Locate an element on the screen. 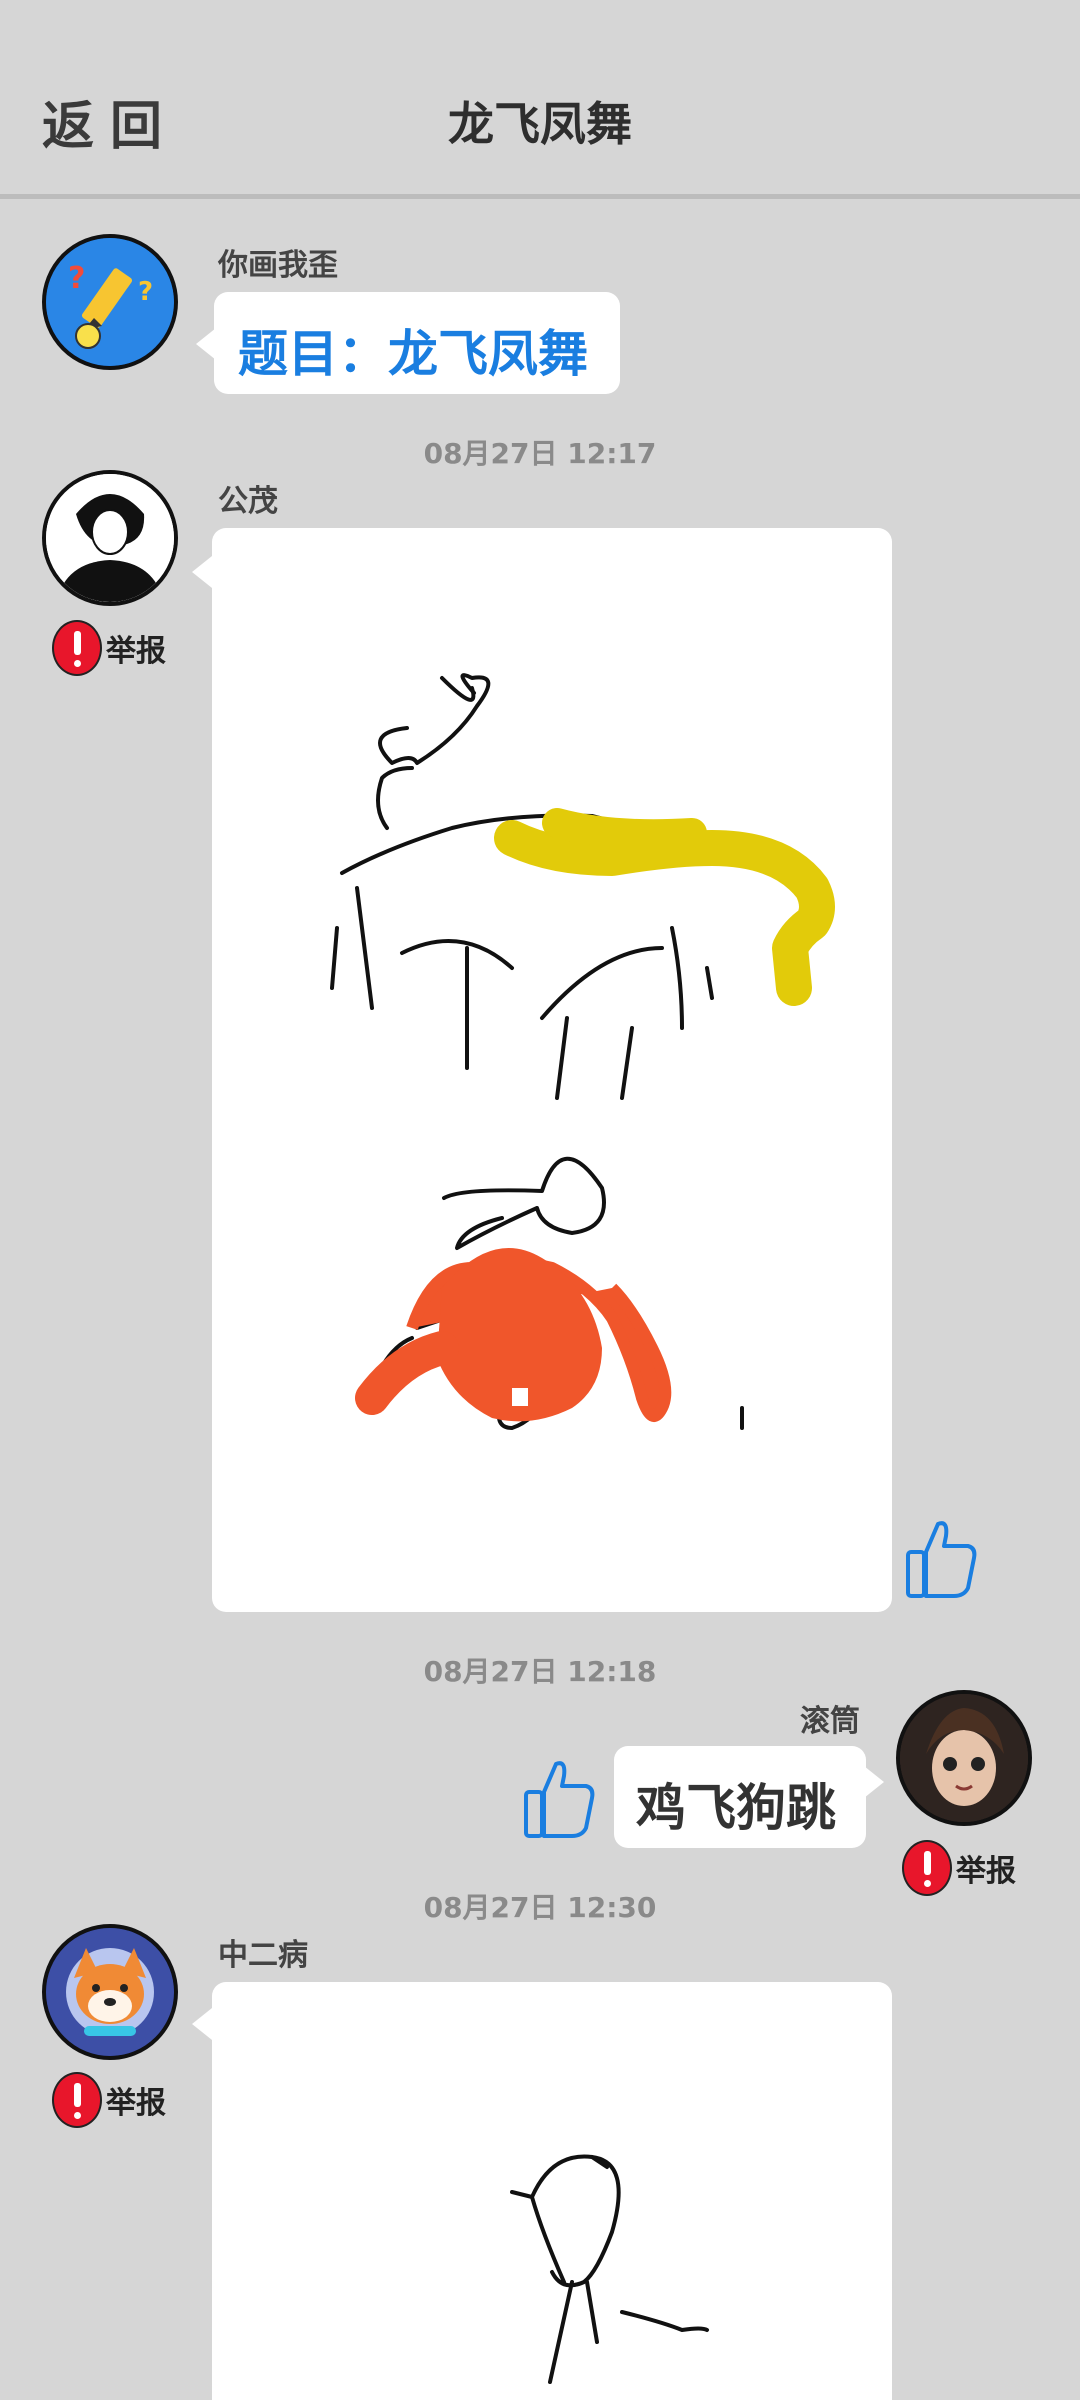 The image size is (1080, 2400). text-bubble: 鸡飞狗跳 is located at coordinates (740, 1797).